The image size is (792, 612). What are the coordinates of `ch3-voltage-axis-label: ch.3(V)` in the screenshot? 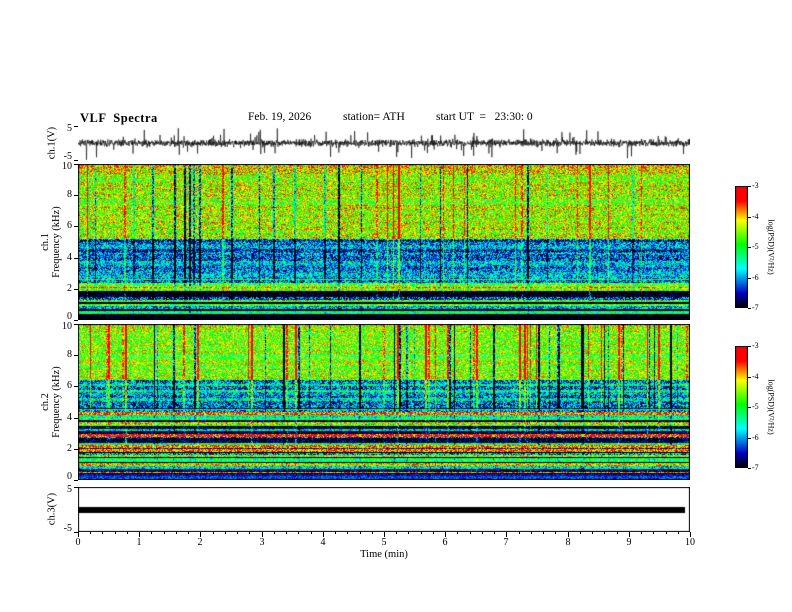 It's located at (52, 509).